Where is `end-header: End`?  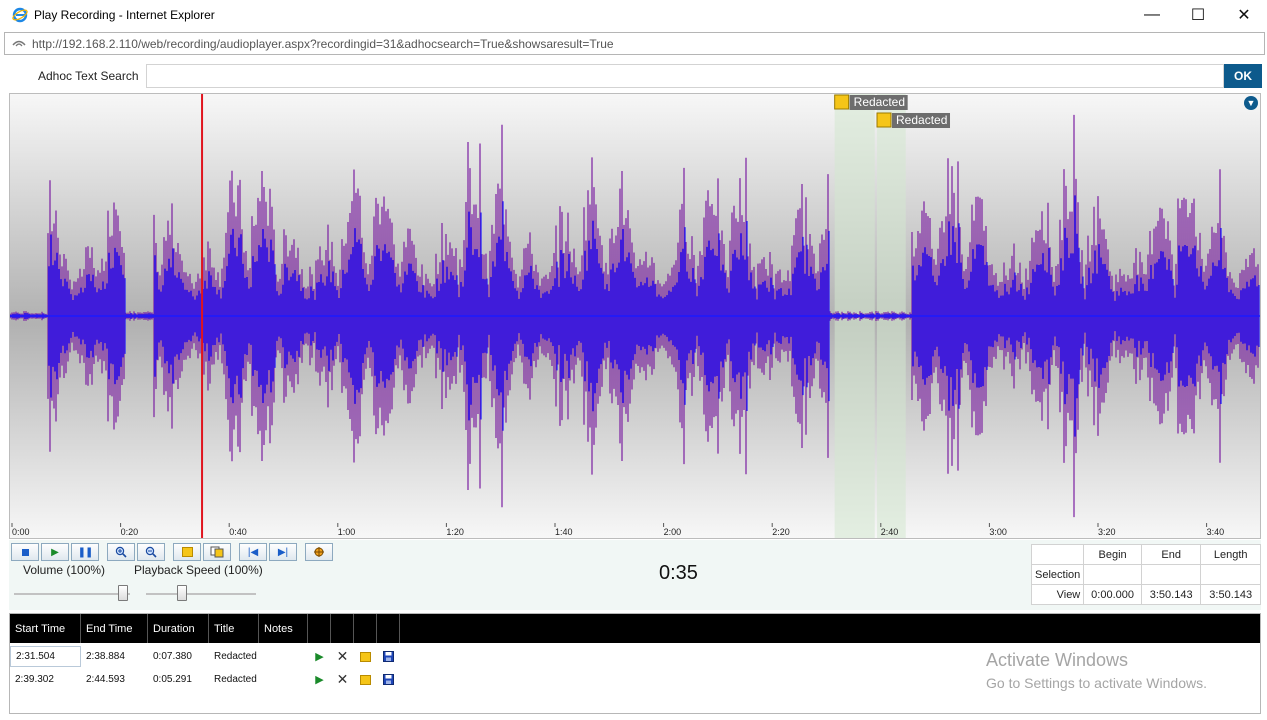
end-header: End is located at coordinates (1171, 554).